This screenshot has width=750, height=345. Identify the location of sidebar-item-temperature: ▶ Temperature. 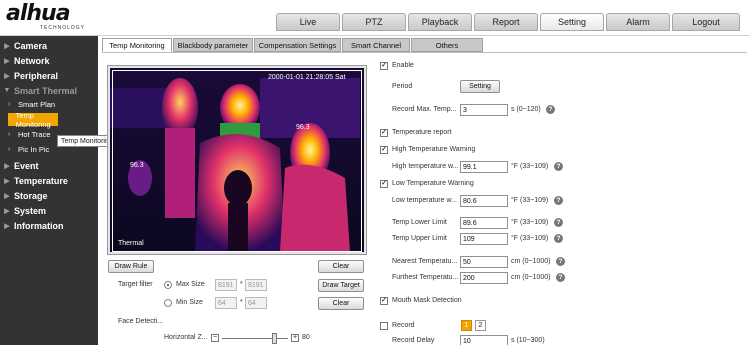
(49, 180).